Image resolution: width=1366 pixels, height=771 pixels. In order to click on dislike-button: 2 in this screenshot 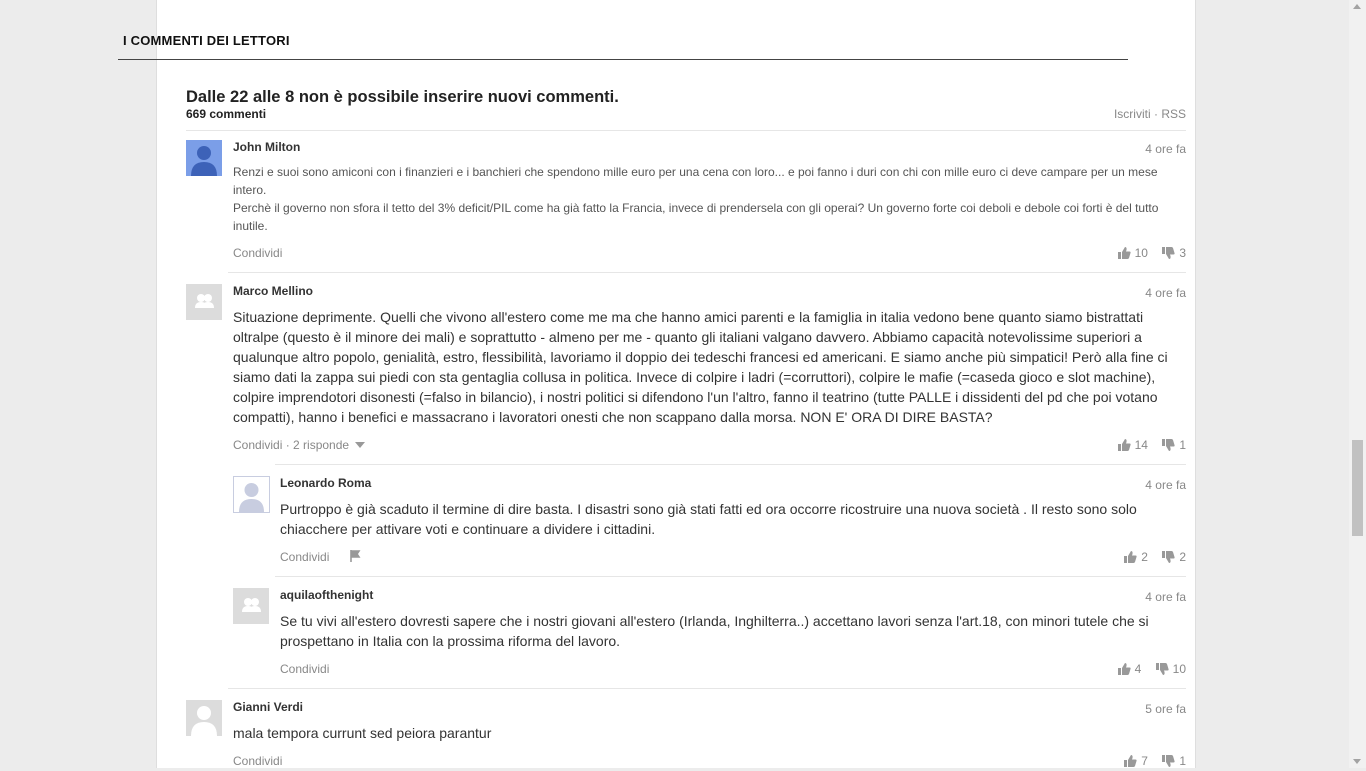, I will do `click(1173, 557)`.